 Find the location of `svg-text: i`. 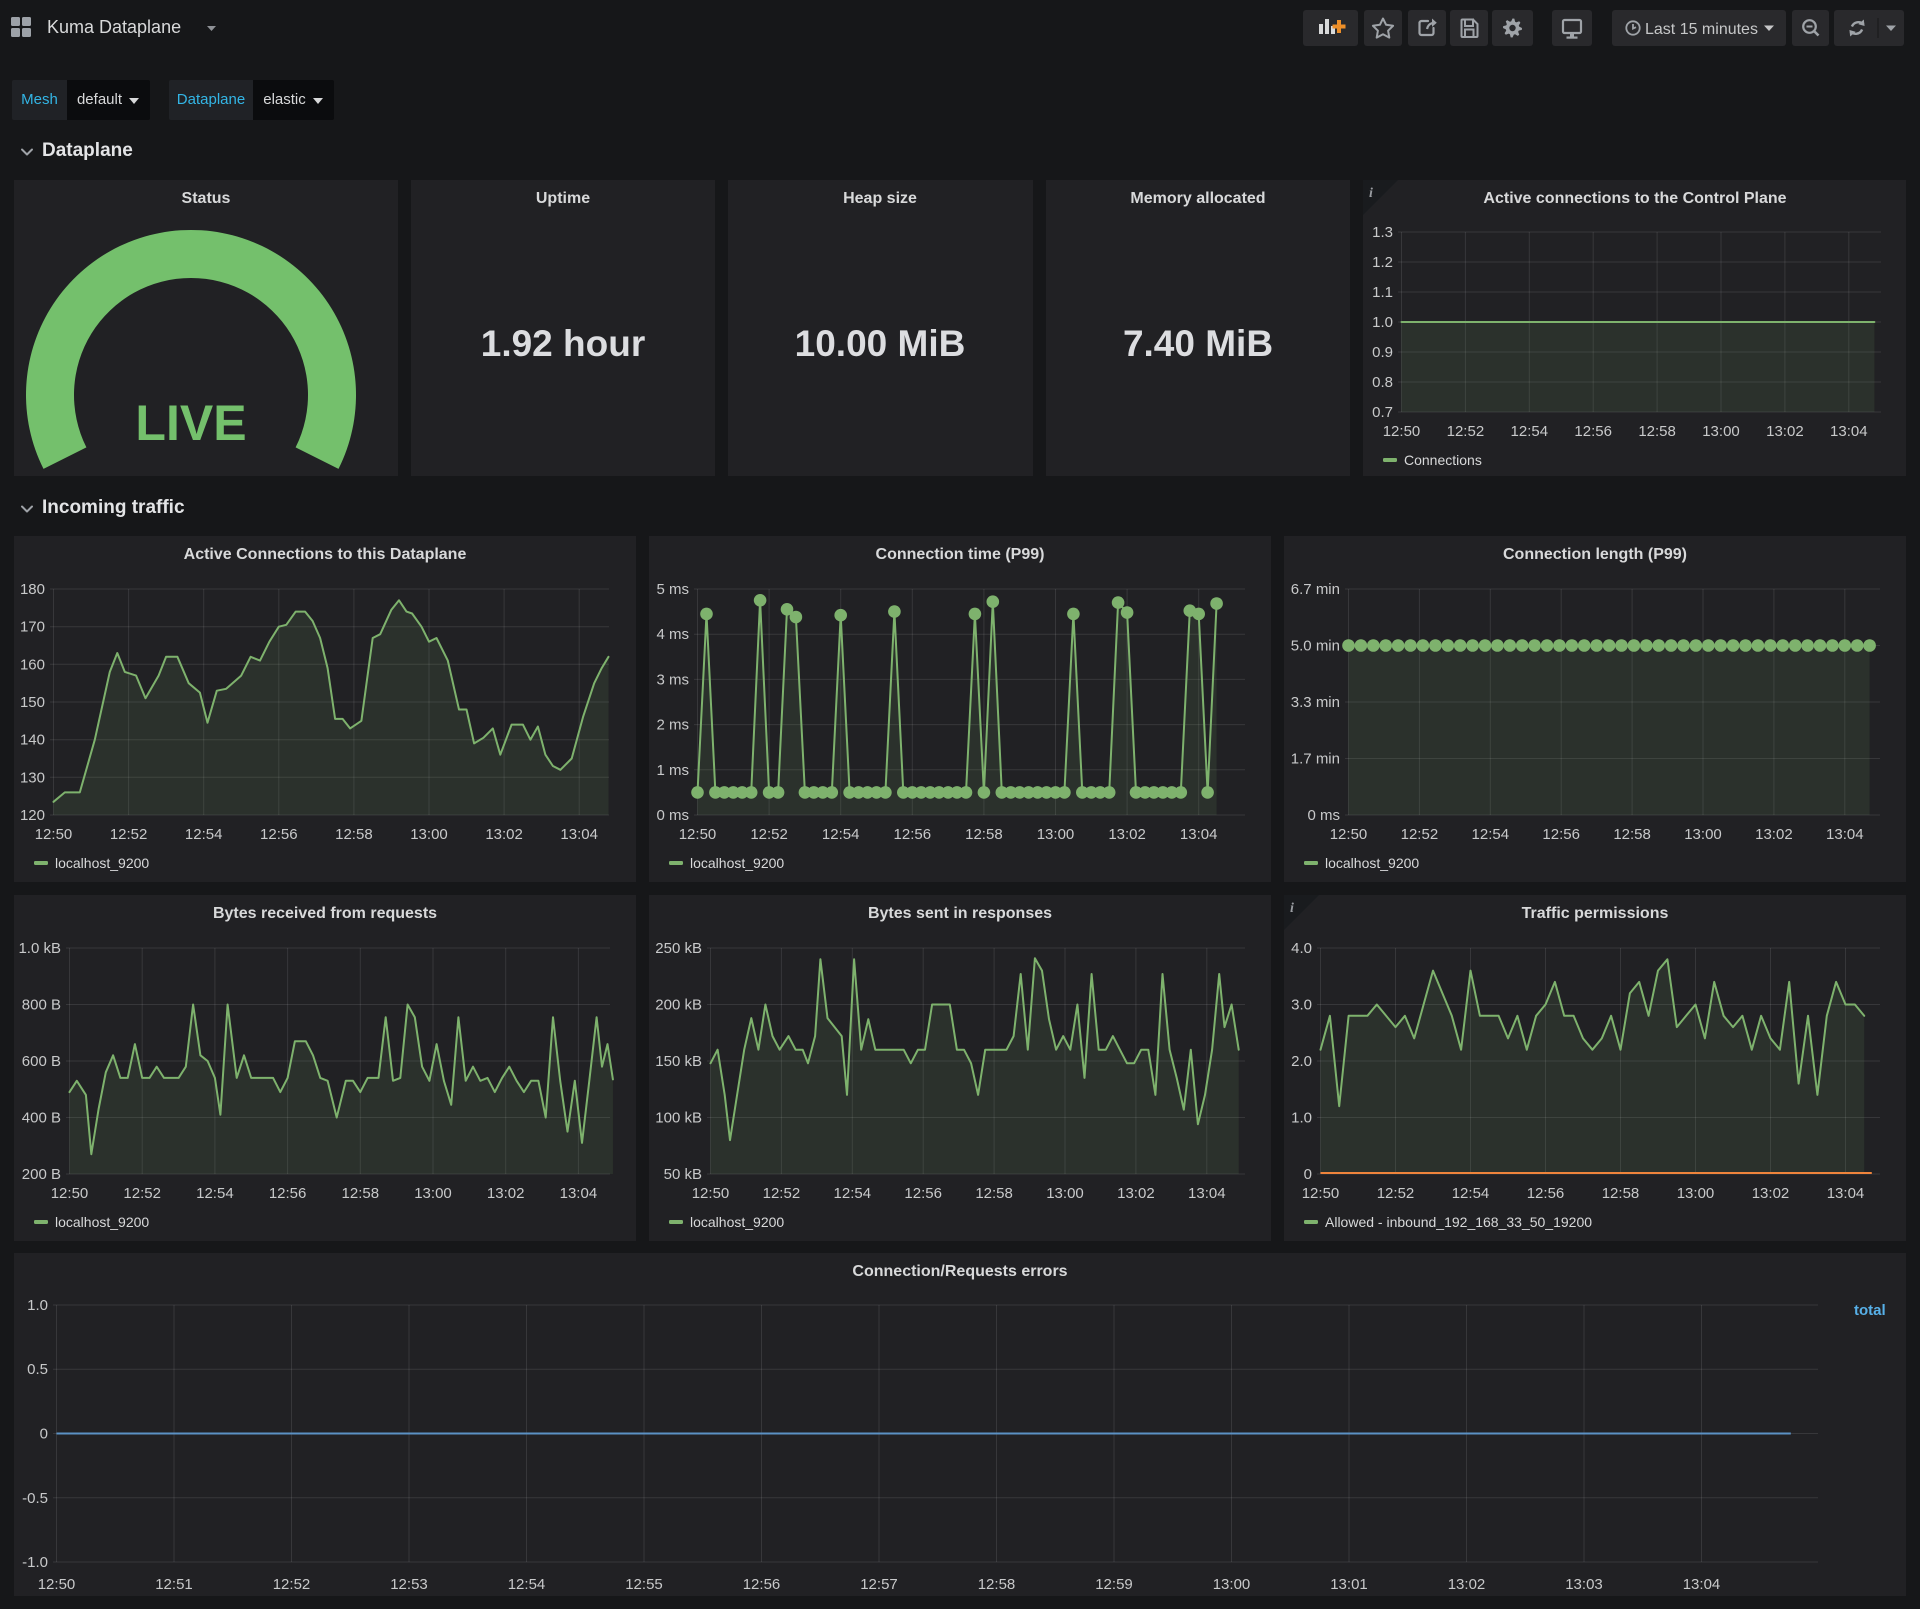

svg-text: i is located at coordinates (1371, 193).